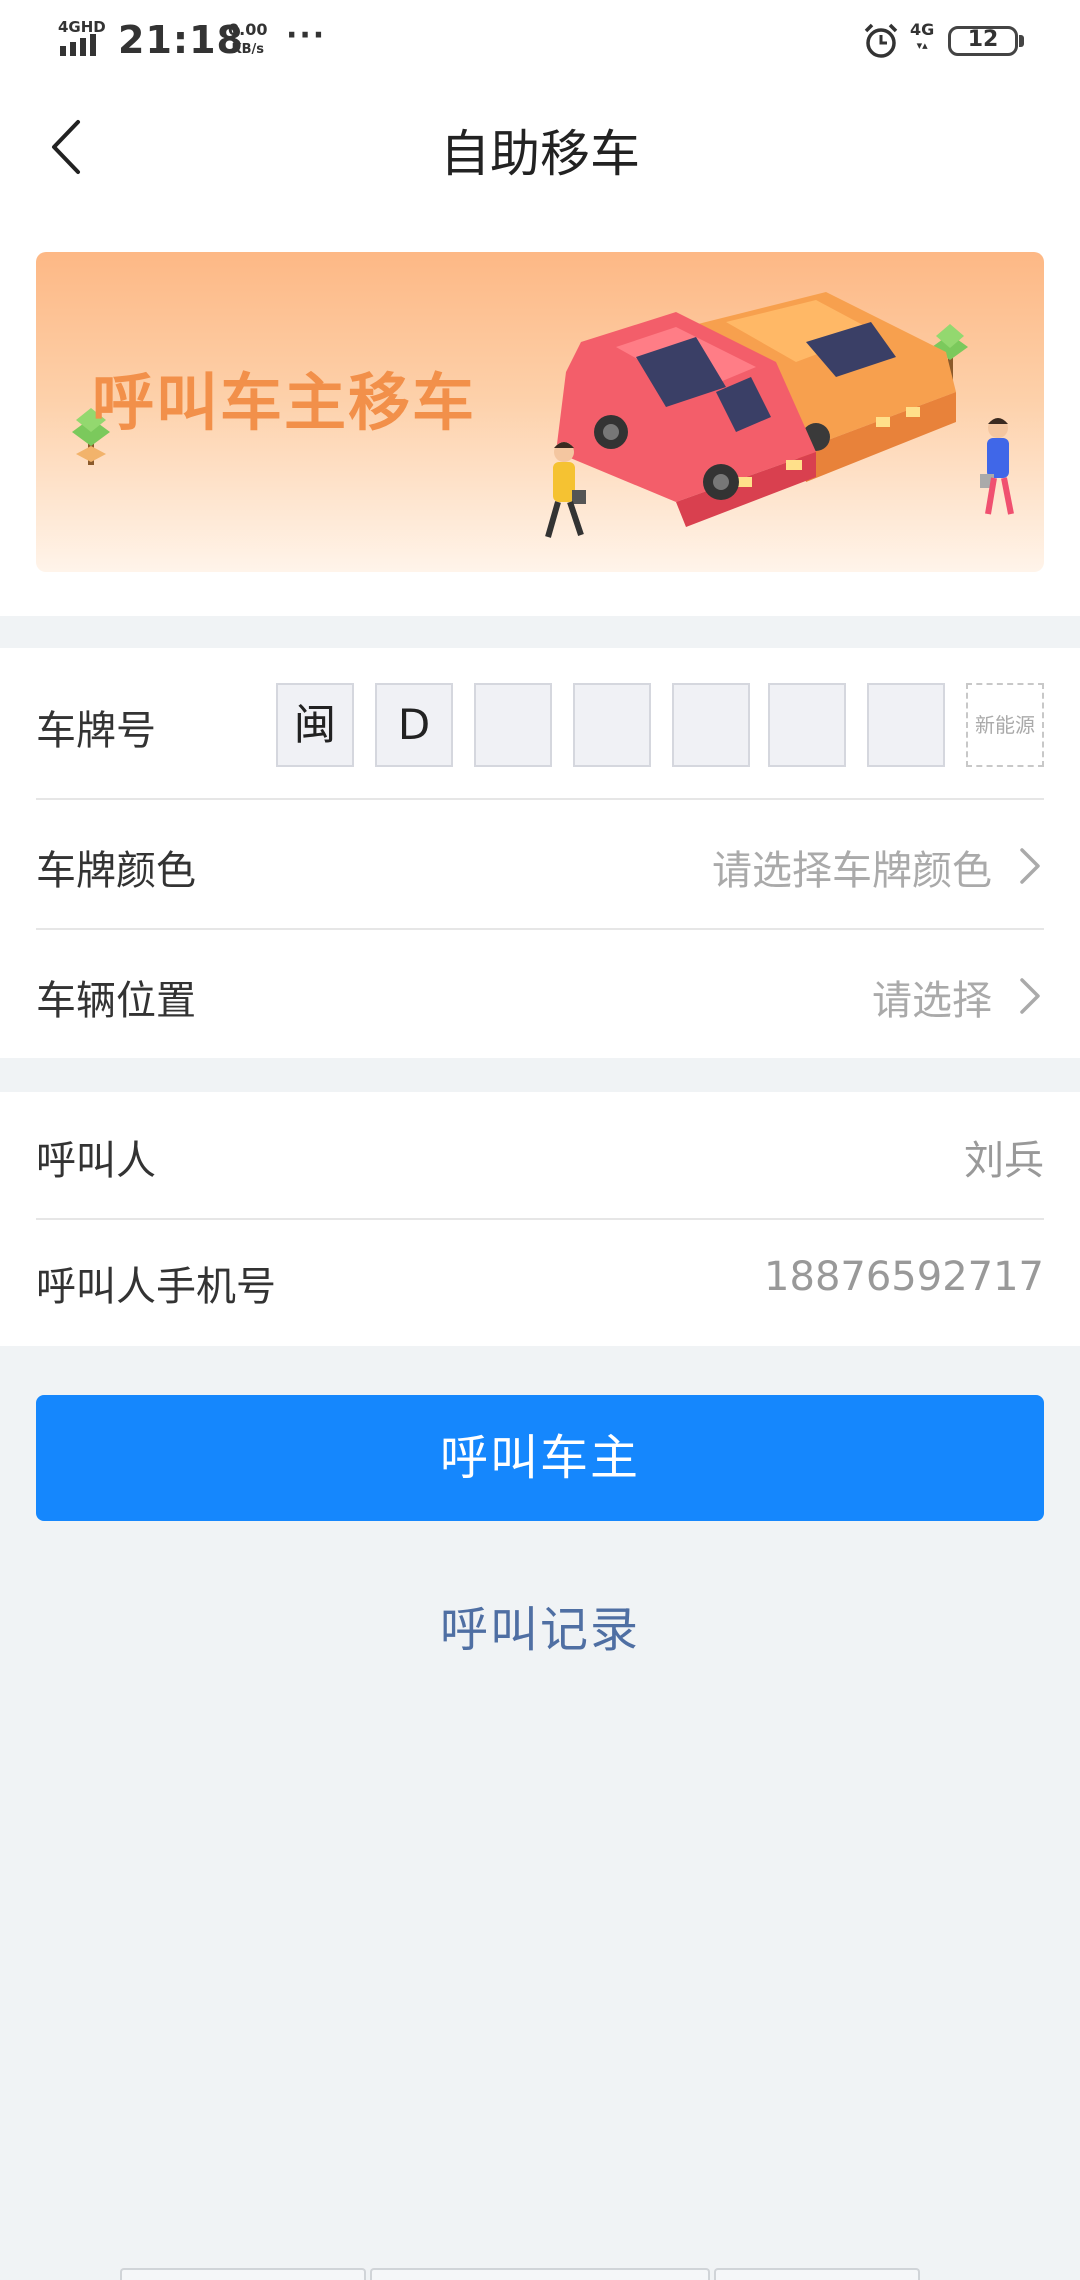 The image size is (1080, 2280). I want to click on network-speed: 0.00 KB/s, so click(247, 40).